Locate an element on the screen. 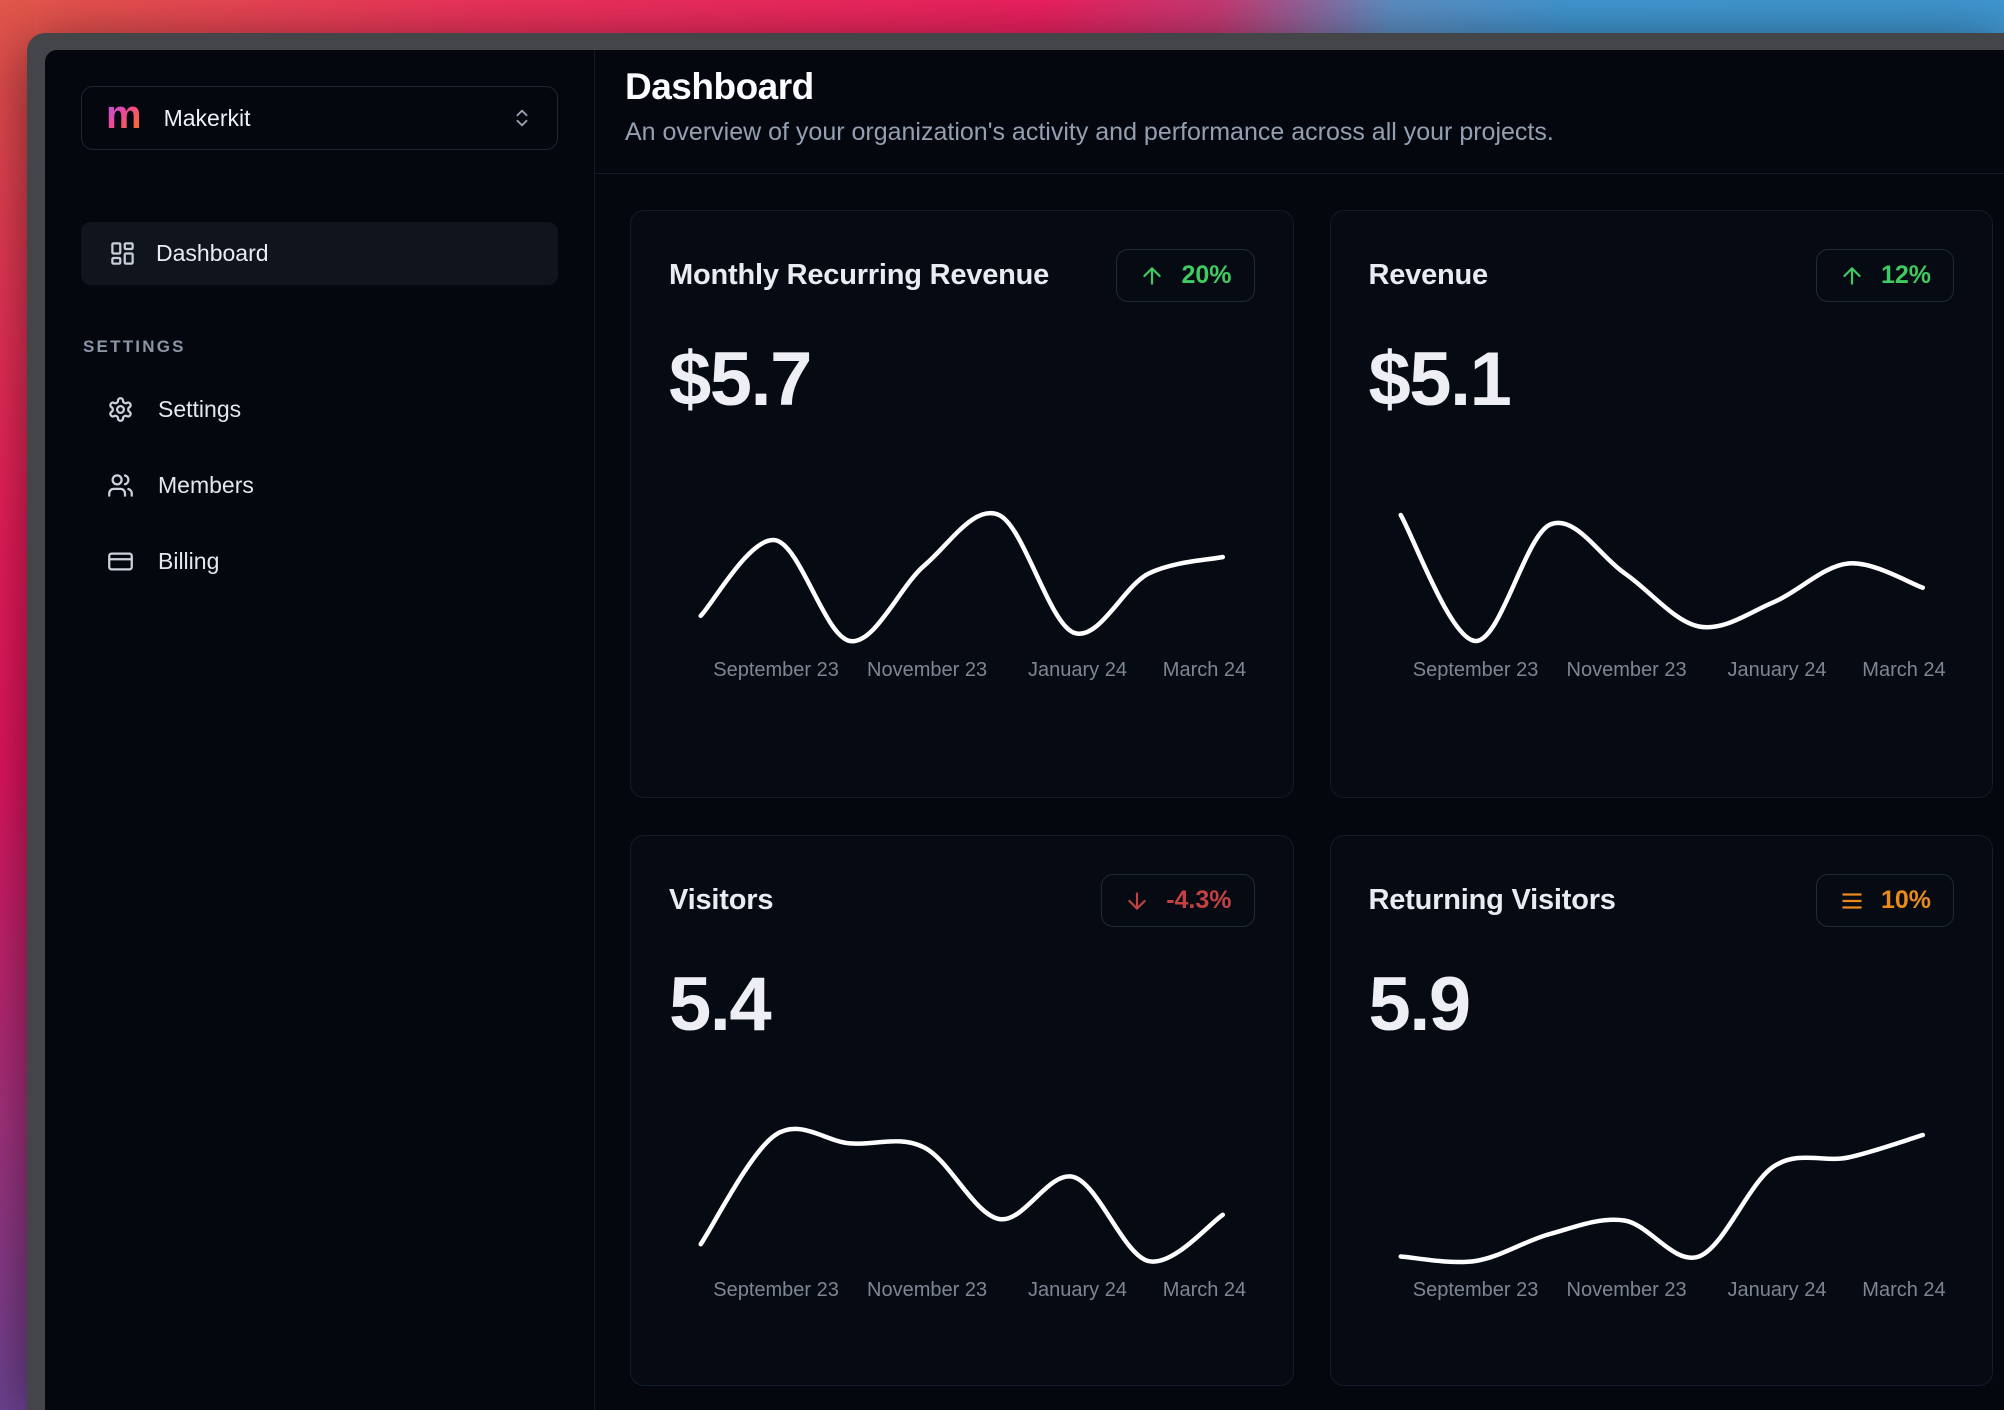 This screenshot has height=1410, width=2004. makerkit-logo: m is located at coordinates (124, 115).